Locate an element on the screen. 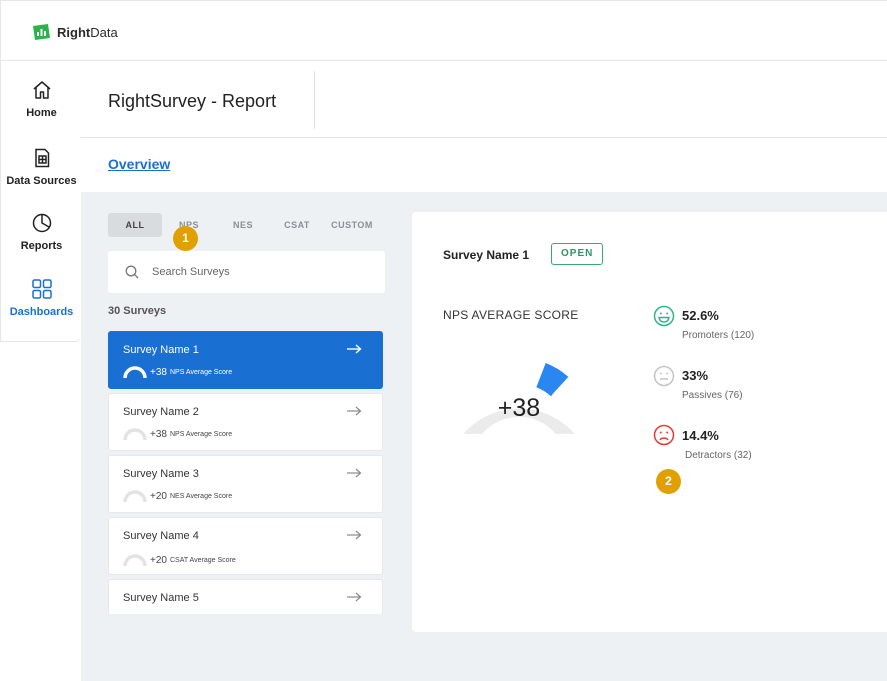 This screenshot has height=681, width=887. sidebar-item-label: Dashboards is located at coordinates (41, 312).